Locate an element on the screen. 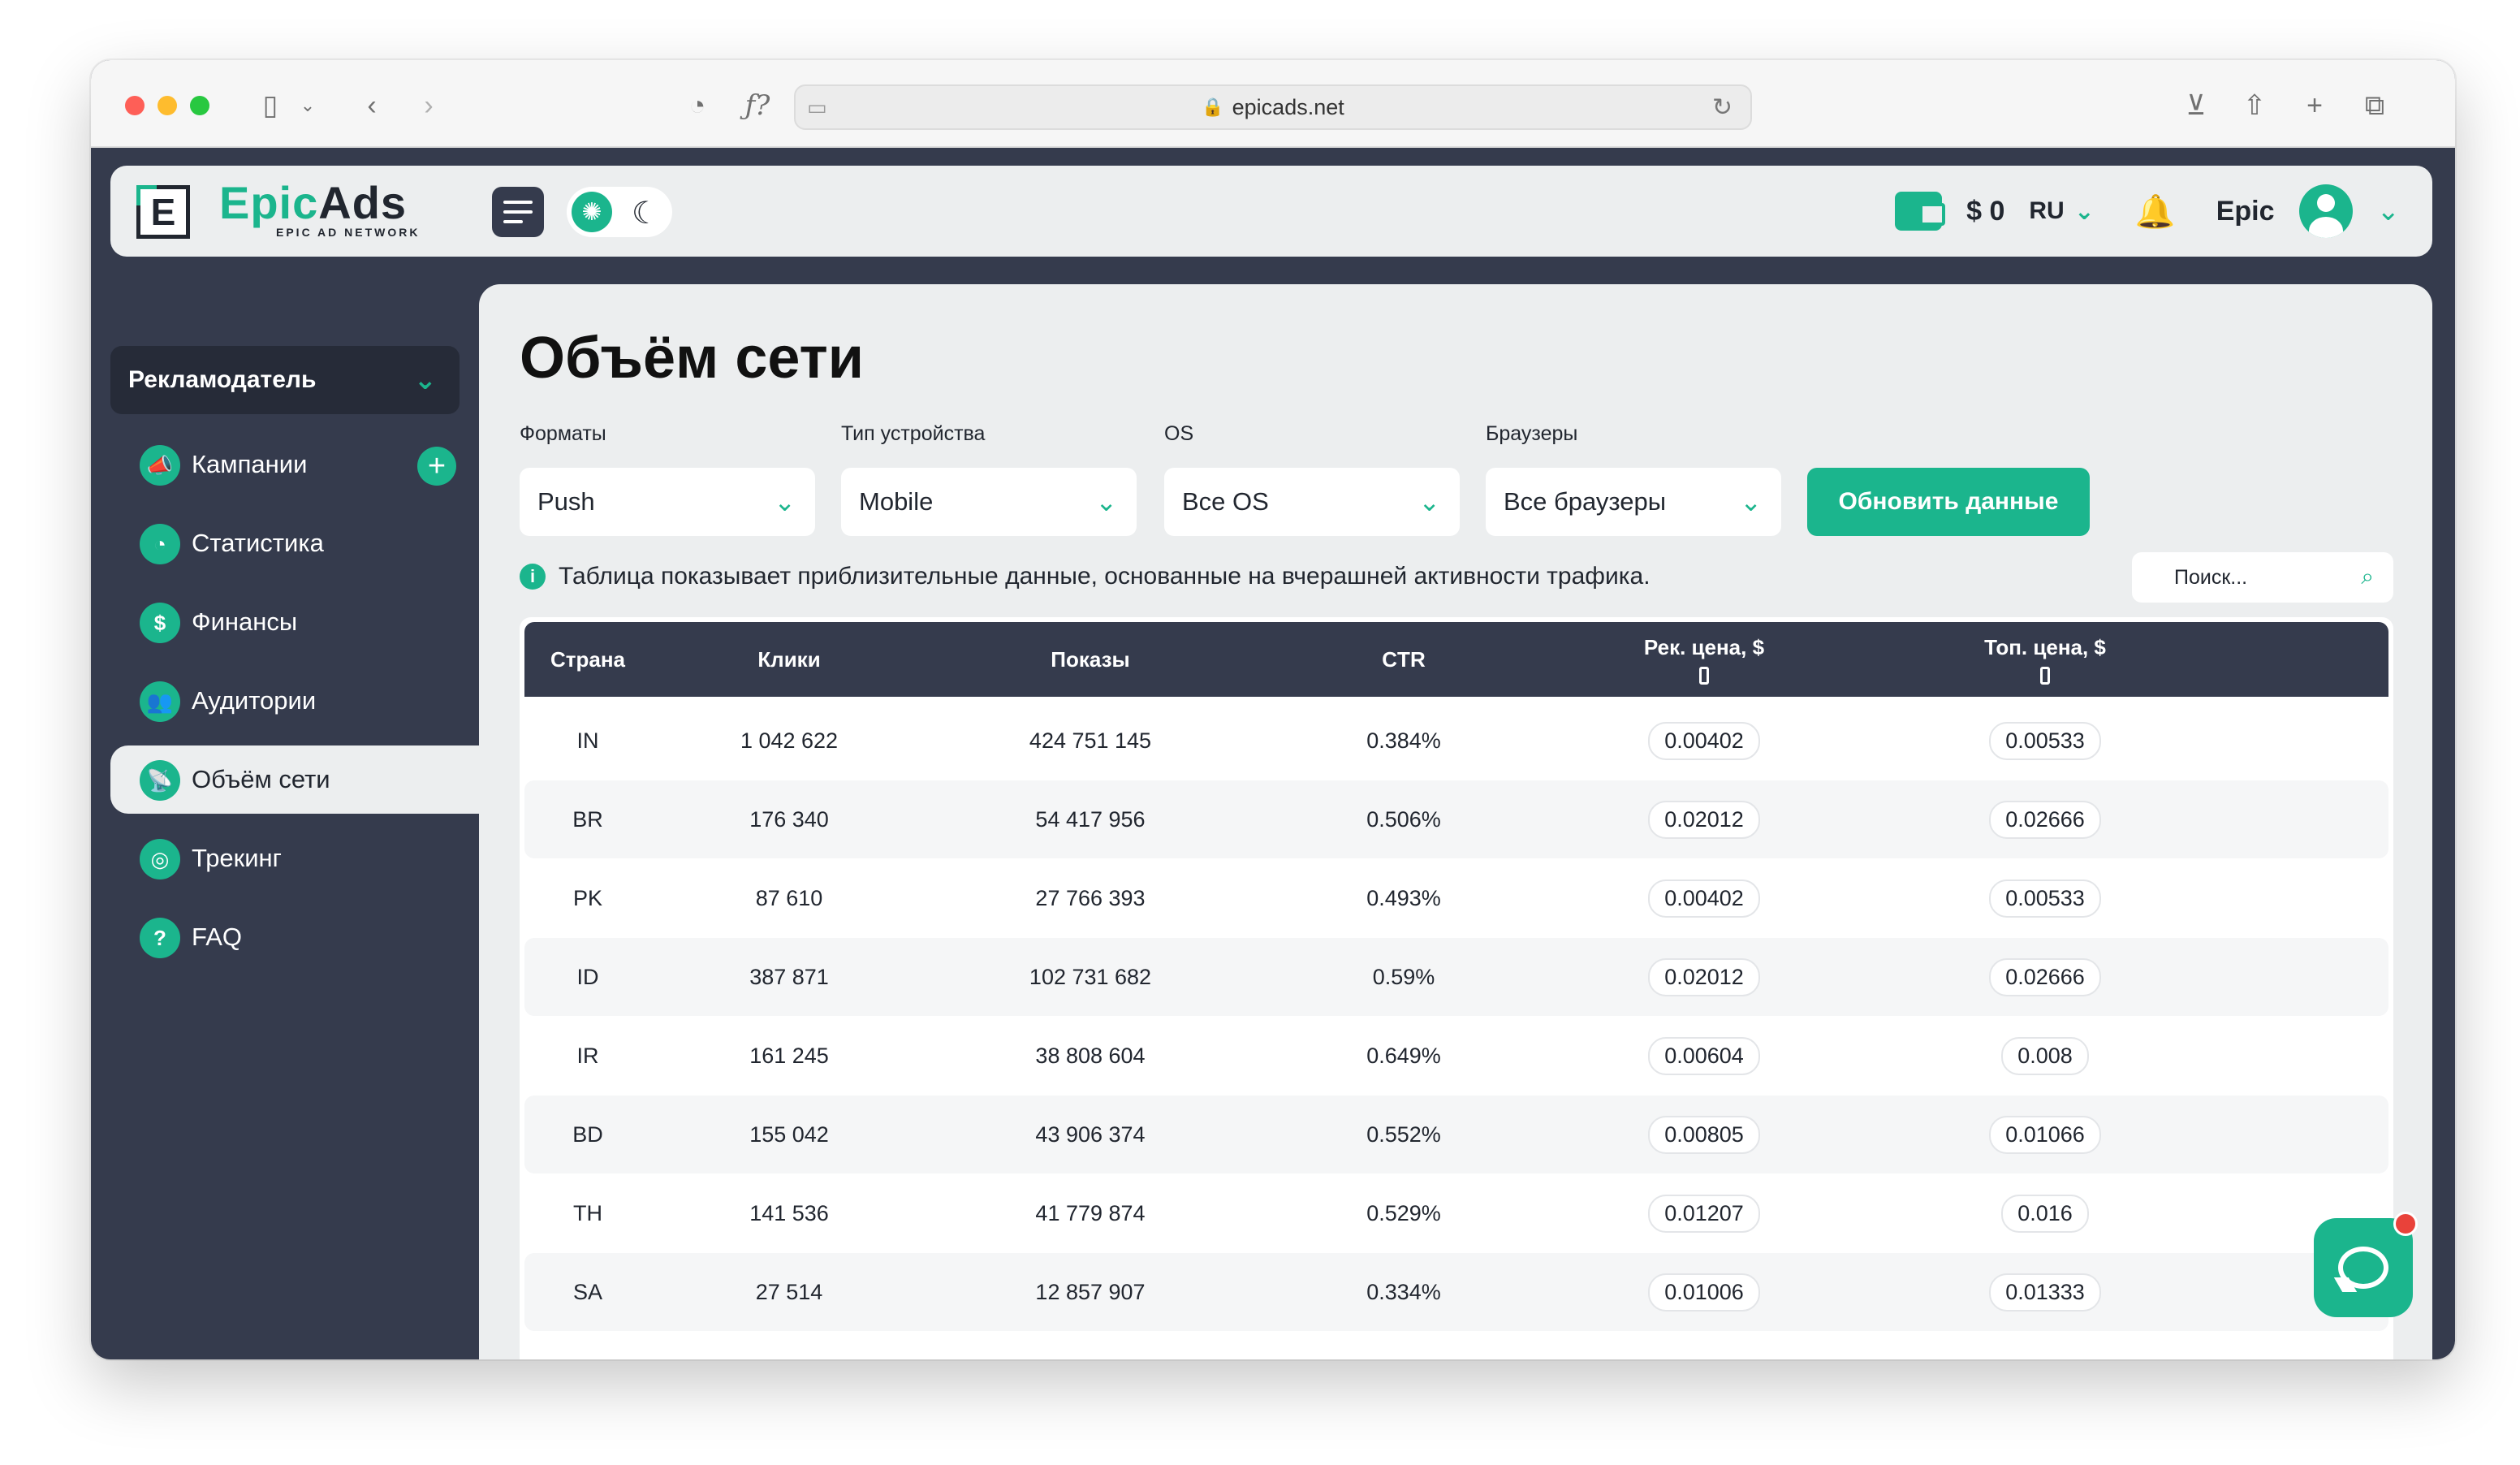  header-actions: $ 0 RU ⌄ 🔔 Epic ⌄ is located at coordinates (2147, 211).